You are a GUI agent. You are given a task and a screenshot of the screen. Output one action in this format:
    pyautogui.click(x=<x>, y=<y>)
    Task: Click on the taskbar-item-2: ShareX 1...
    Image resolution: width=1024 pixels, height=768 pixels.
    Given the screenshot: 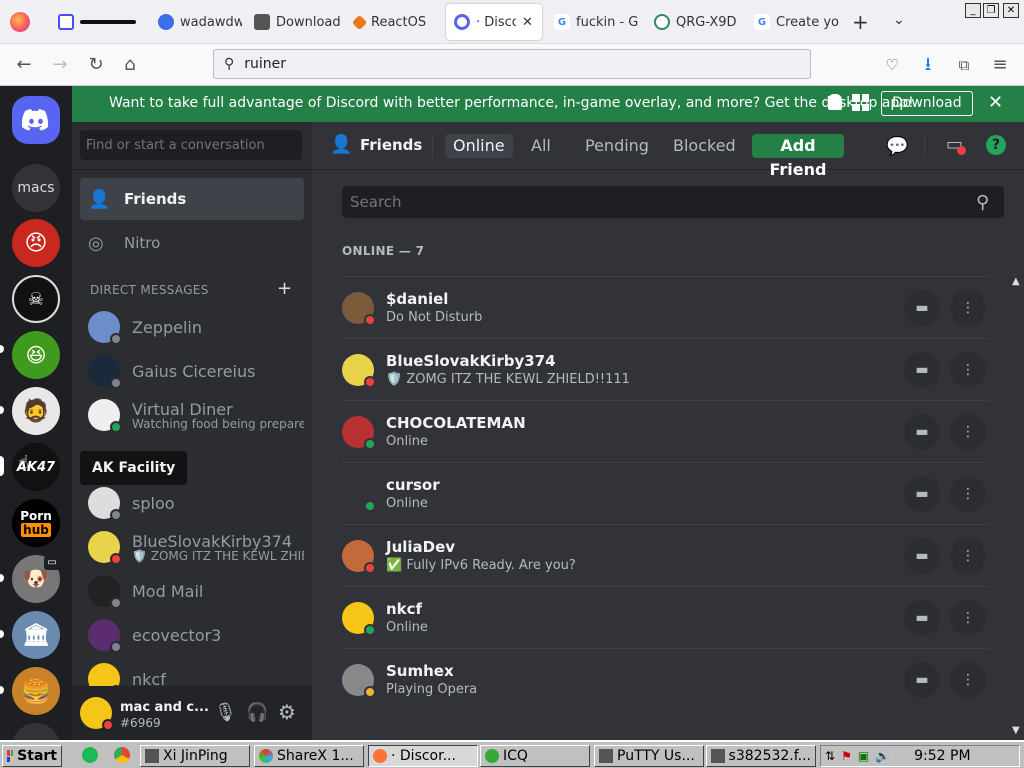 What is the action you would take?
    pyautogui.click(x=309, y=756)
    